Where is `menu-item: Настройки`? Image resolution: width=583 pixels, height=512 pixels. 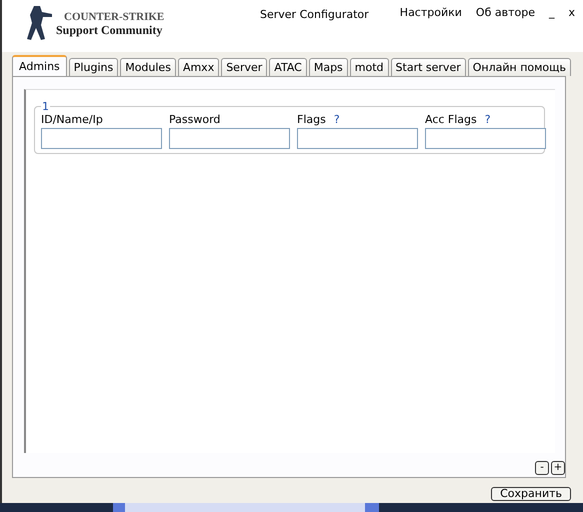 menu-item: Настройки is located at coordinates (431, 12).